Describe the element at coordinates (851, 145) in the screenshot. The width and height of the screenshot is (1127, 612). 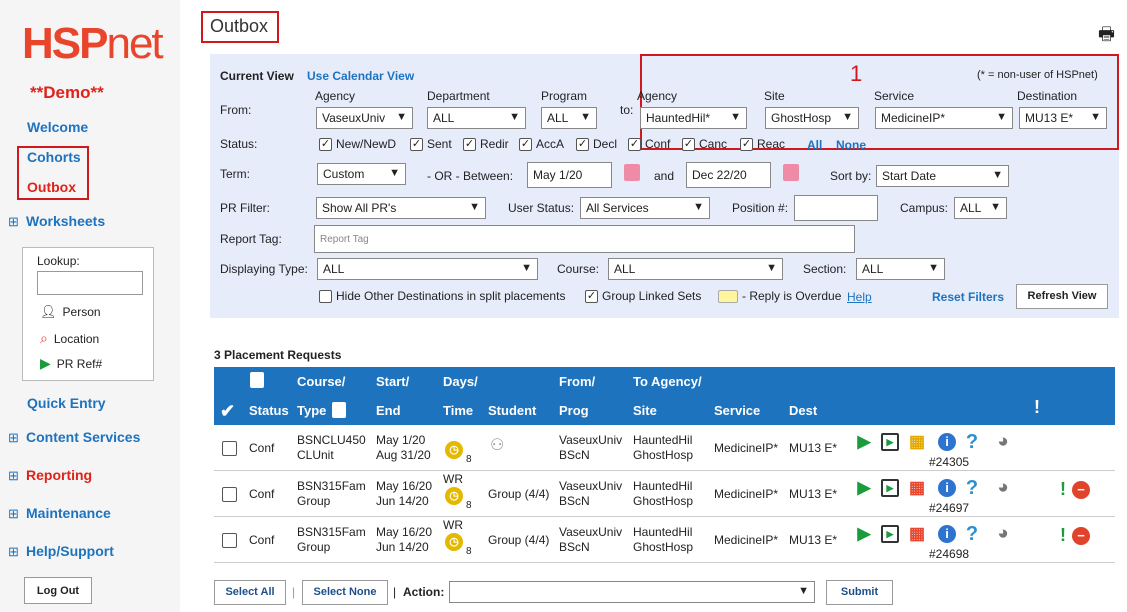
I see `status-none-link: None` at that location.